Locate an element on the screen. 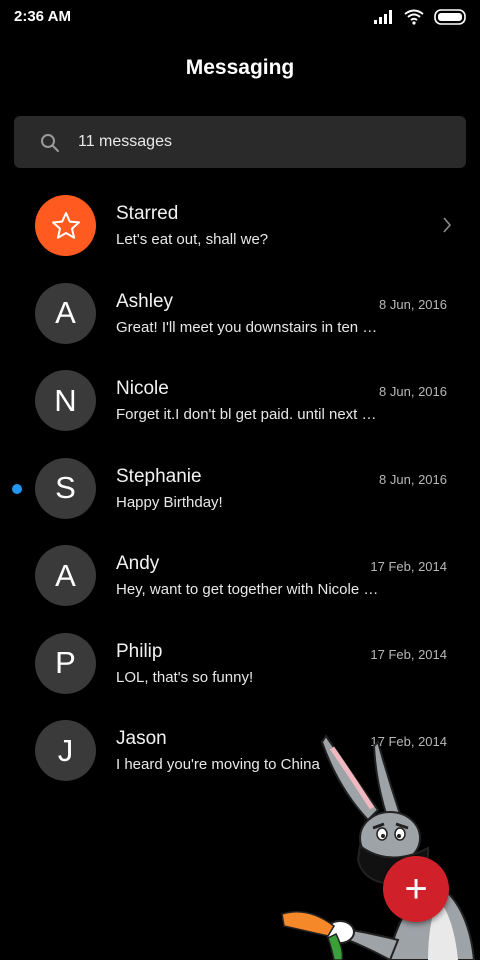 This screenshot has width=480, height=960. conversation-name: Jason is located at coordinates (141, 738).